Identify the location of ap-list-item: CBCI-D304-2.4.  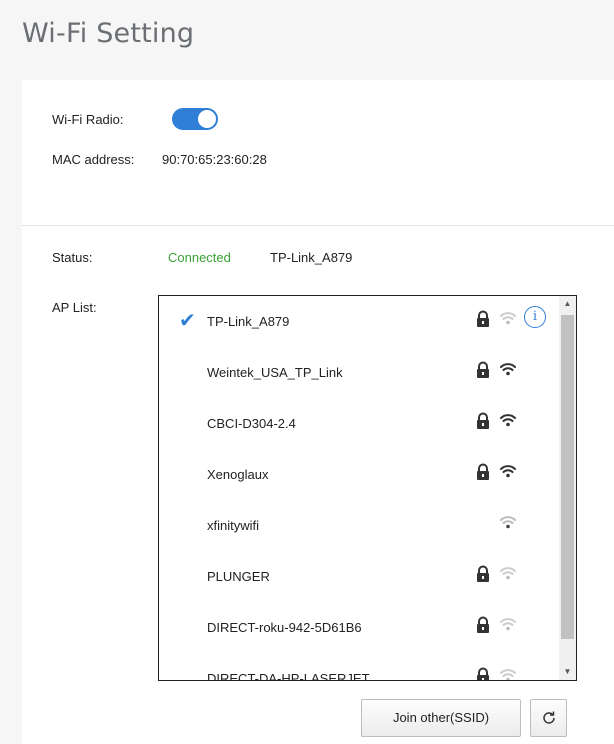
(359, 424).